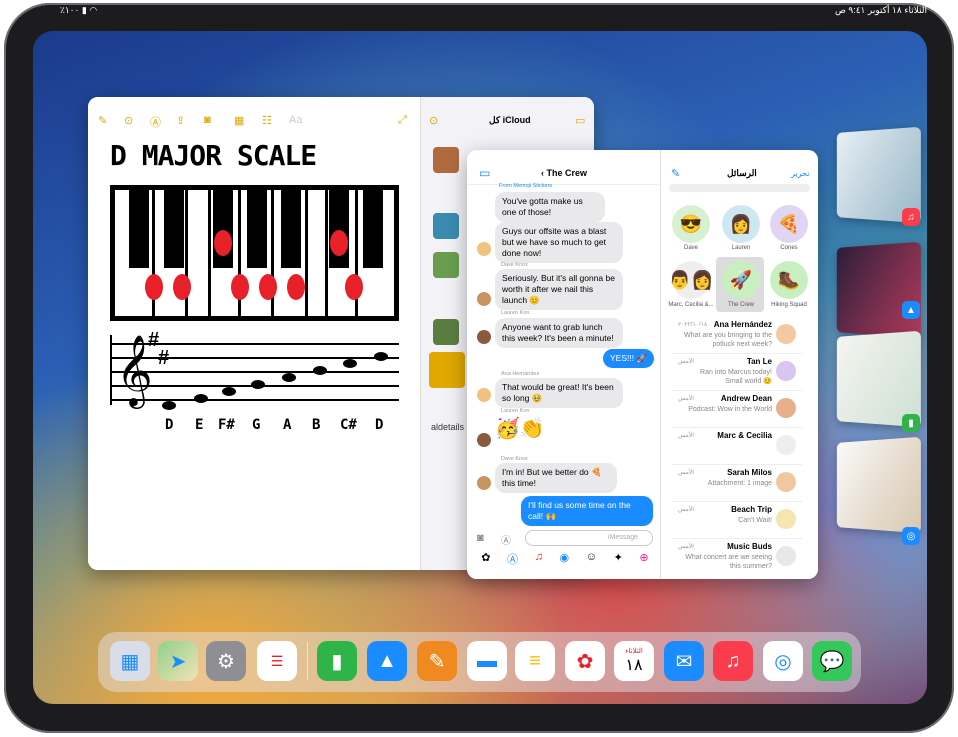  I want to click on message-bubble: You've gotta make us one of those!, so click(550, 207).